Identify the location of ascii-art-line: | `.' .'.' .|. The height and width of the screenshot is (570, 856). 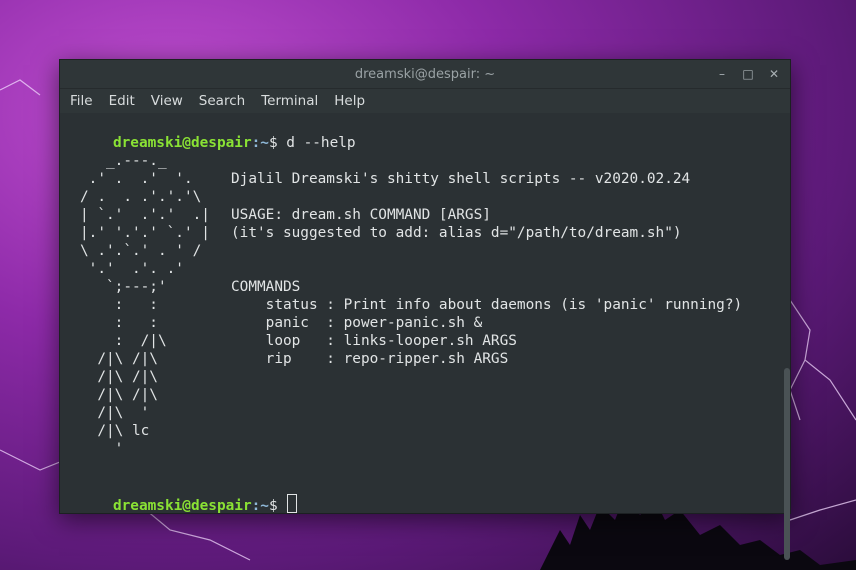
(145, 215).